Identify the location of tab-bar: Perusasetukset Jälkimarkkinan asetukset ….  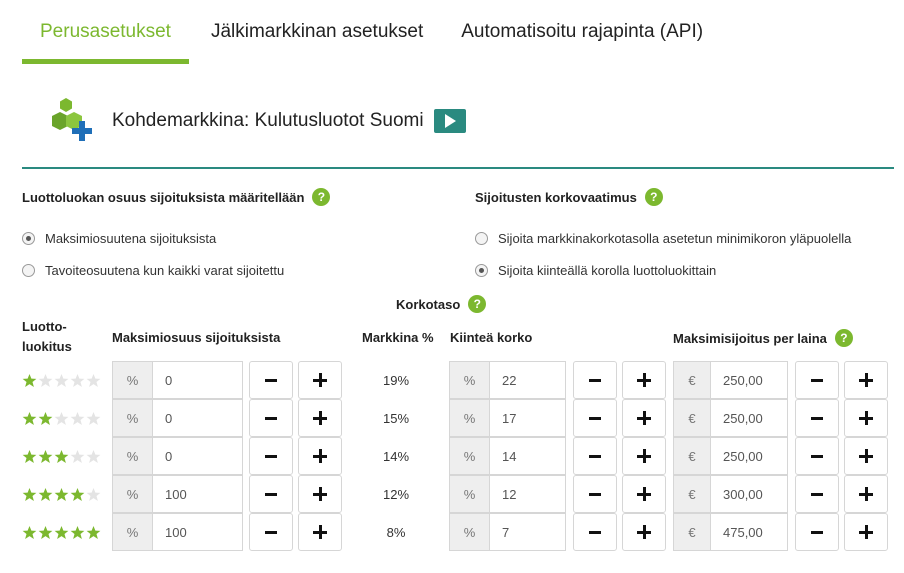
(372, 32).